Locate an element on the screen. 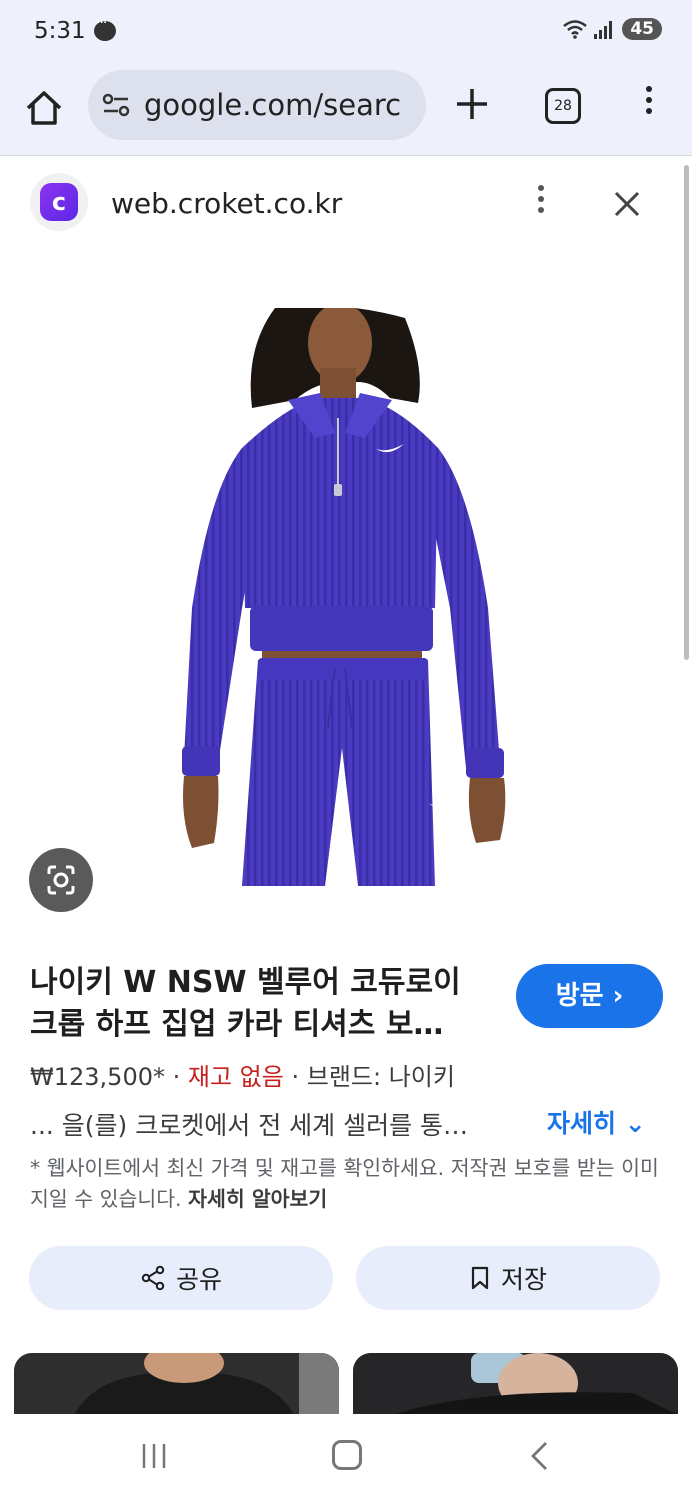 This screenshot has width=692, height=1500. share-icon is located at coordinates (153, 1278).